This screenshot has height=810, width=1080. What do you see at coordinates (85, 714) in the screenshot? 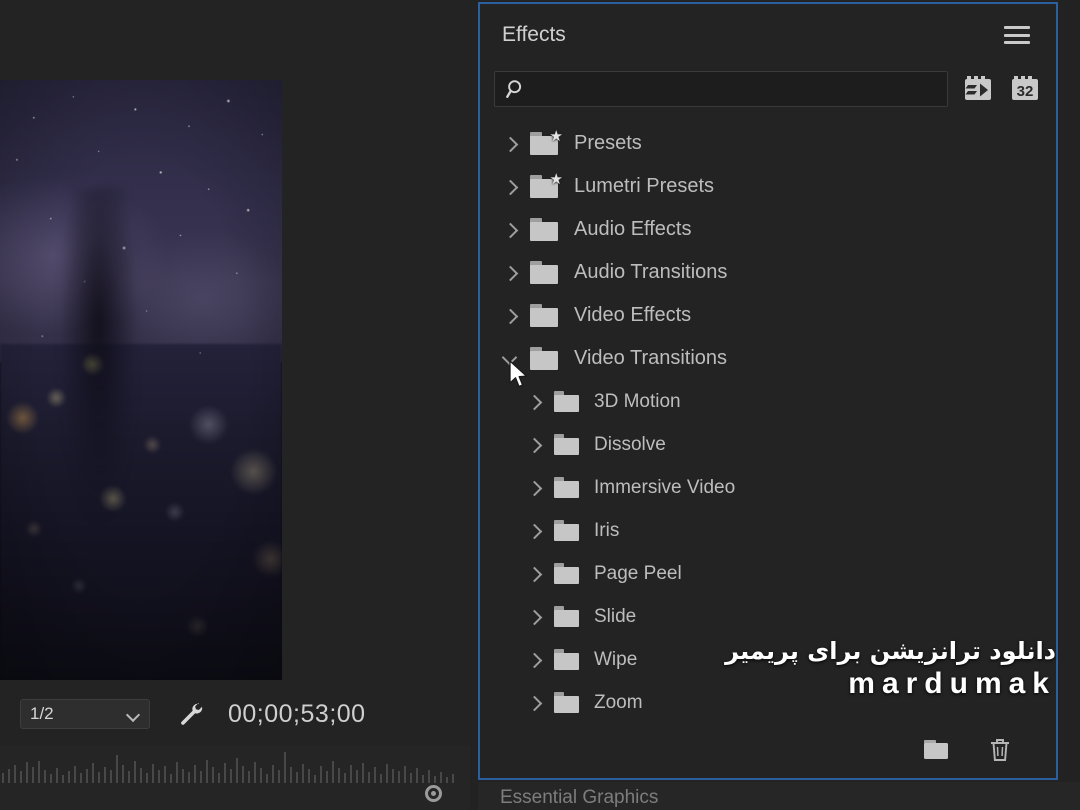
I see `playback-resolution-select: 1/2` at bounding box center [85, 714].